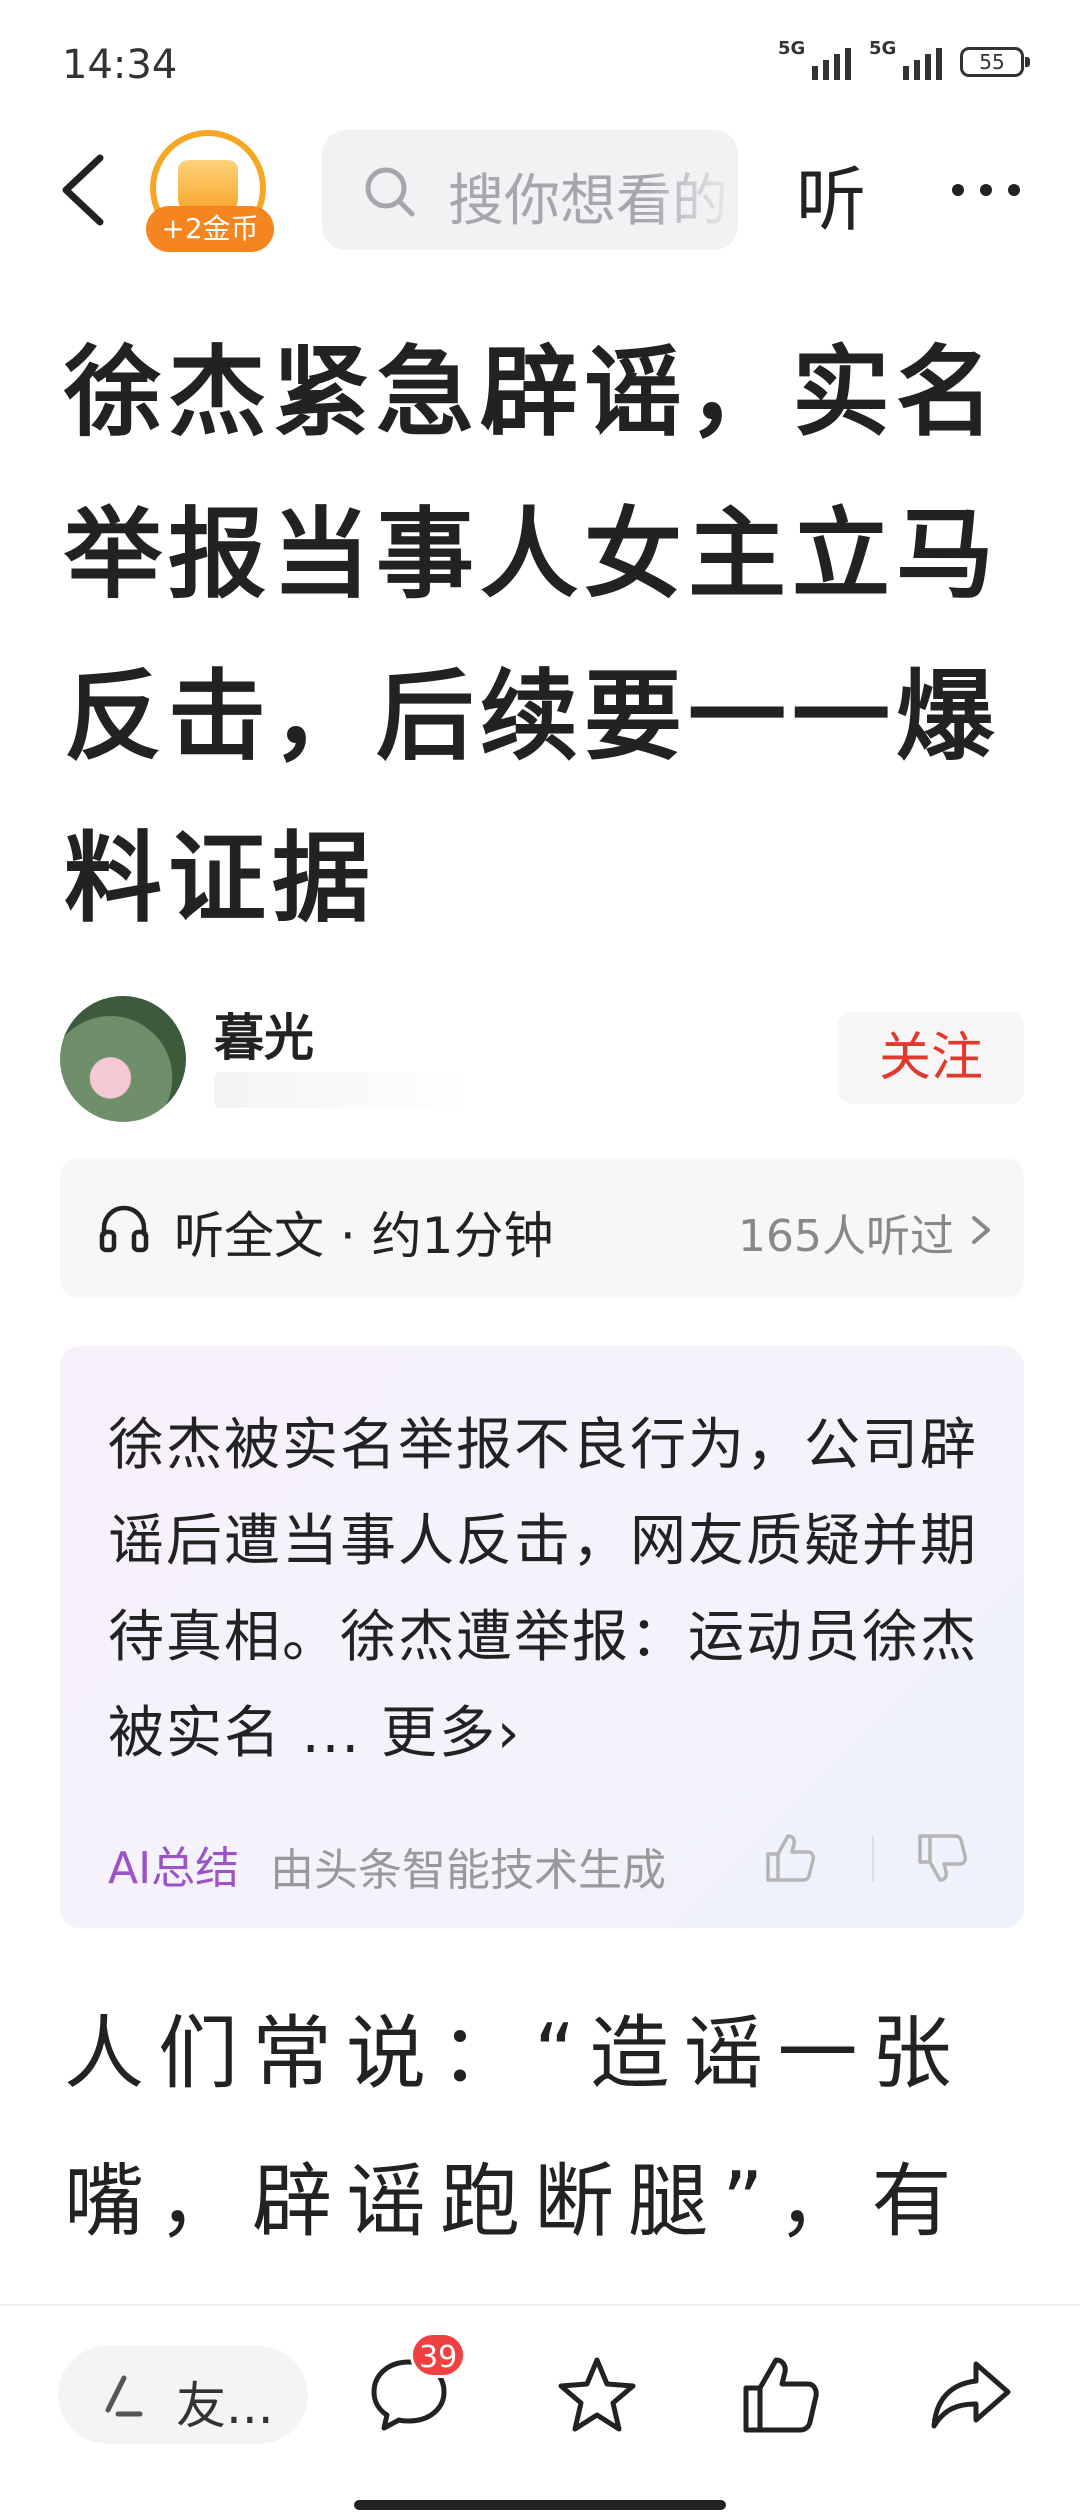 Image resolution: width=1080 pixels, height=2520 pixels. I want to click on ai-summary-source: 由头条智能技术生成, so click(468, 1870).